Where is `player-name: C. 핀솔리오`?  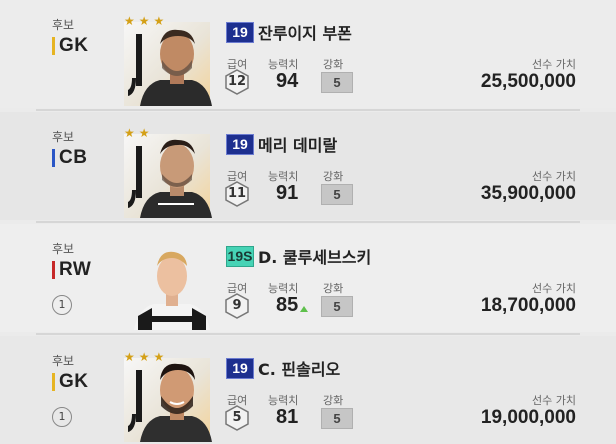
player-name: C. 핀솔리오 is located at coordinates (299, 369).